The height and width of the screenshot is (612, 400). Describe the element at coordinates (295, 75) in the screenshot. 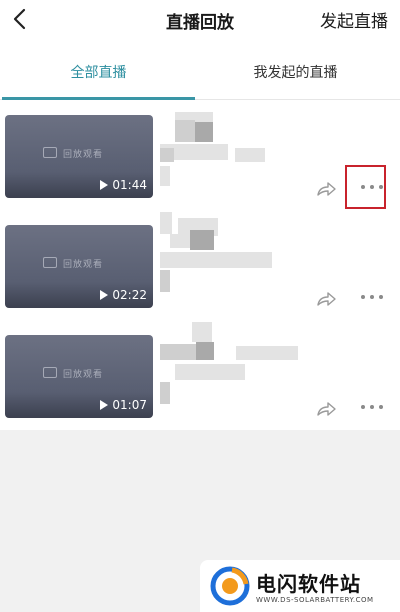

I see `tab-my-live: 我发起的直播` at that location.